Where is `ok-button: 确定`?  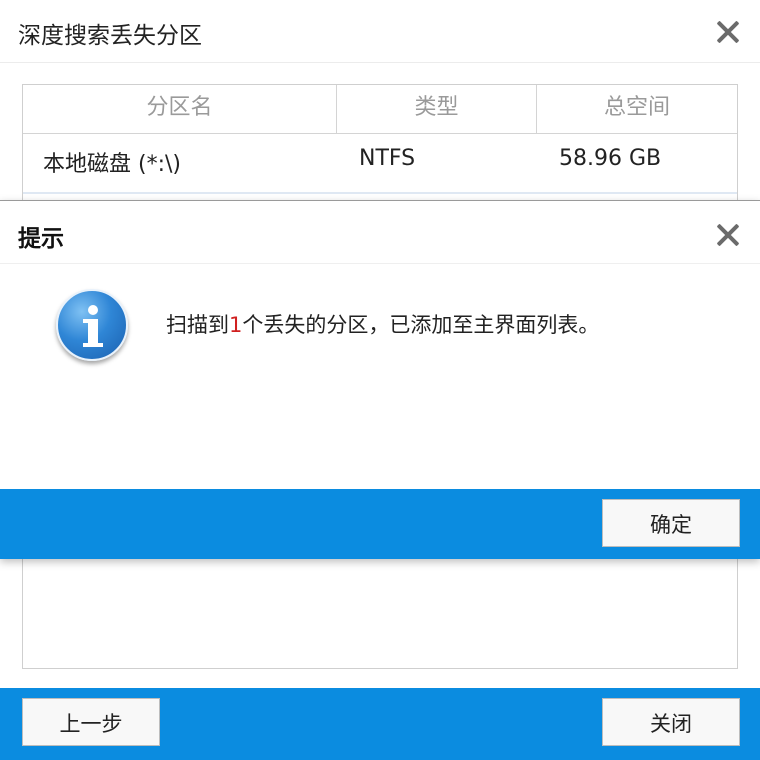
ok-button: 确定 is located at coordinates (671, 523).